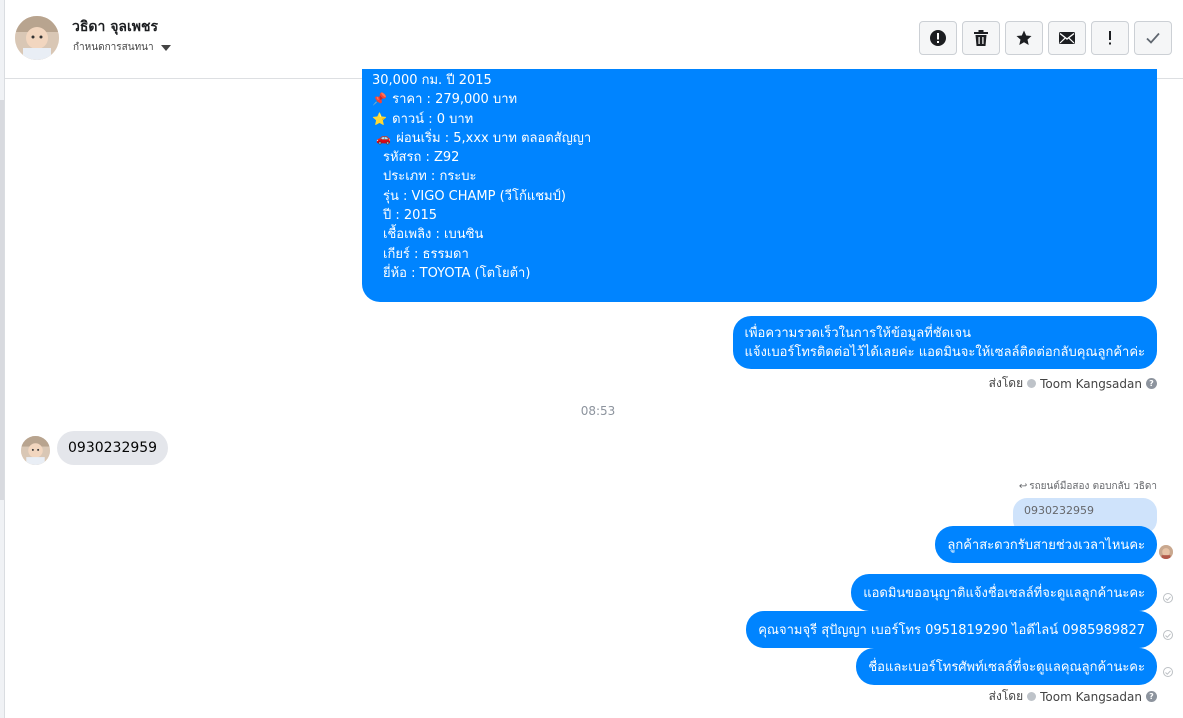  I want to click on conversation-label-dropdown: กำหนดการสนทนา, so click(122, 47).